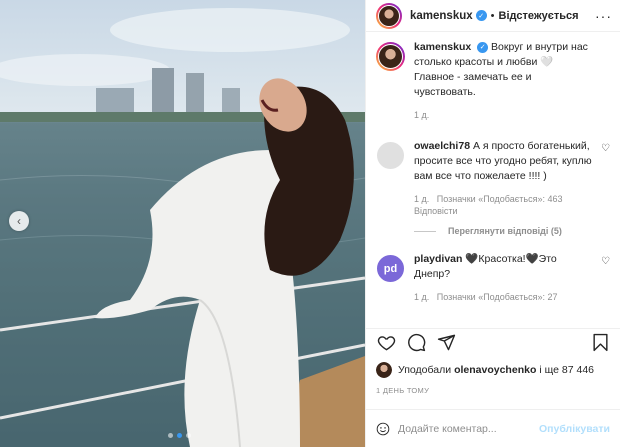  Describe the element at coordinates (539, 16) in the screenshot. I see `following-button: Відстежується` at that location.